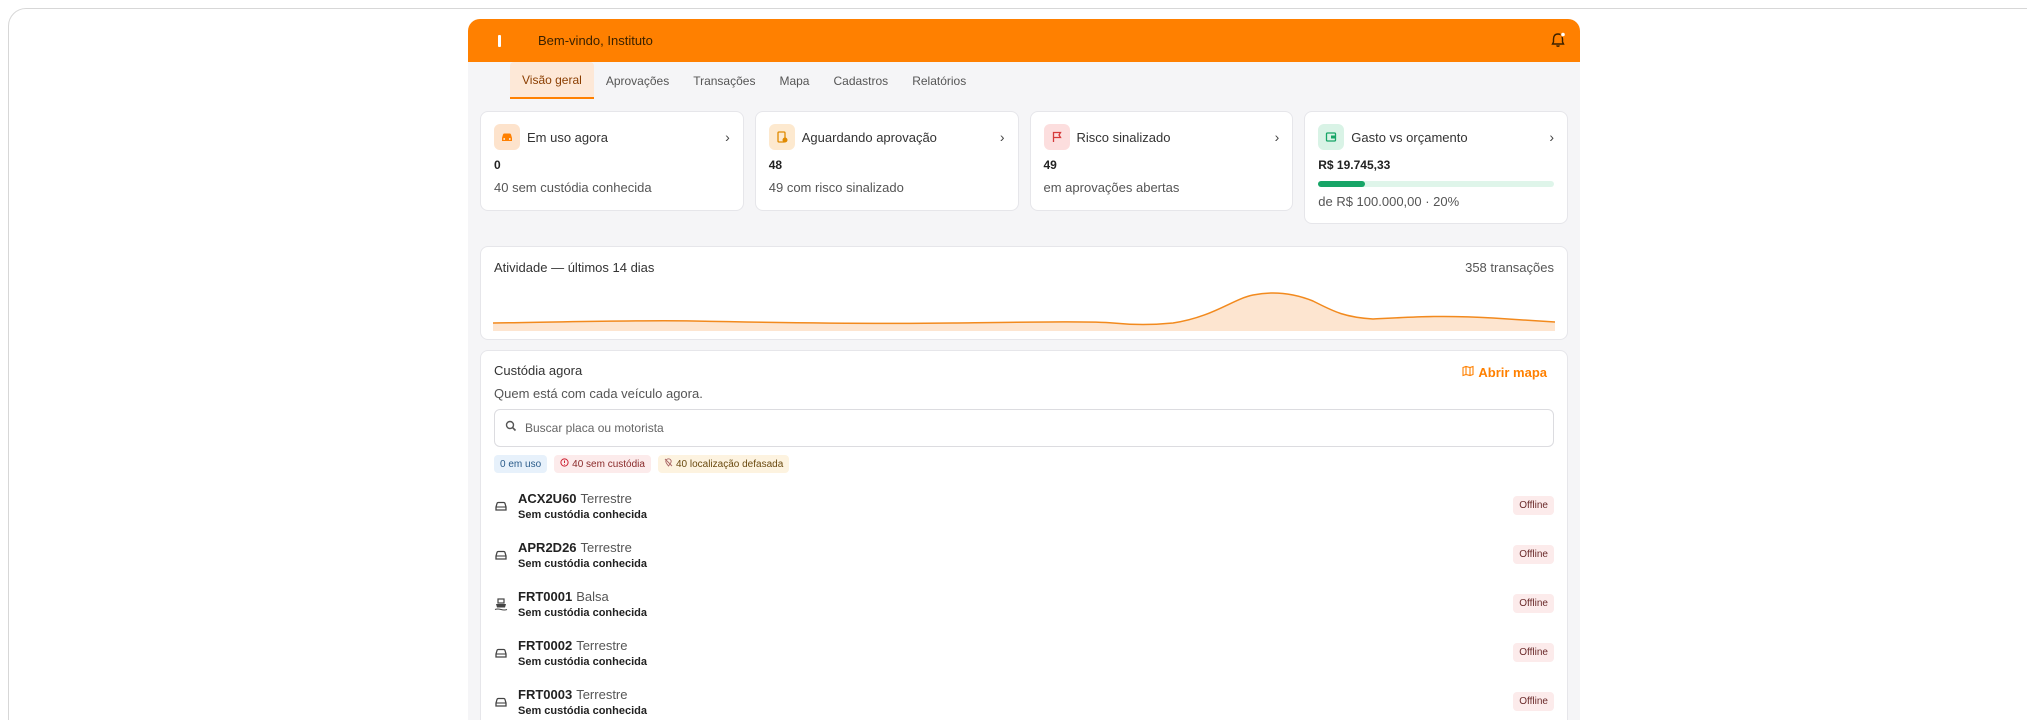 The image size is (2027, 720). What do you see at coordinates (860, 80) in the screenshot?
I see `tab-cadastros: Cadastros` at bounding box center [860, 80].